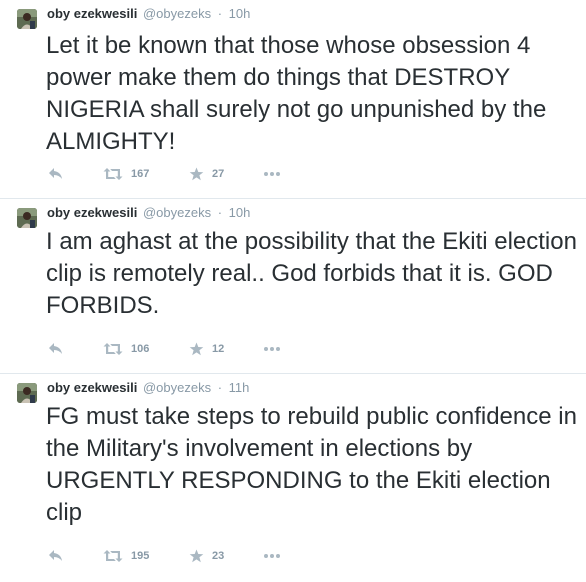 The height and width of the screenshot is (582, 586). I want to click on retweet-count: 106, so click(140, 349).